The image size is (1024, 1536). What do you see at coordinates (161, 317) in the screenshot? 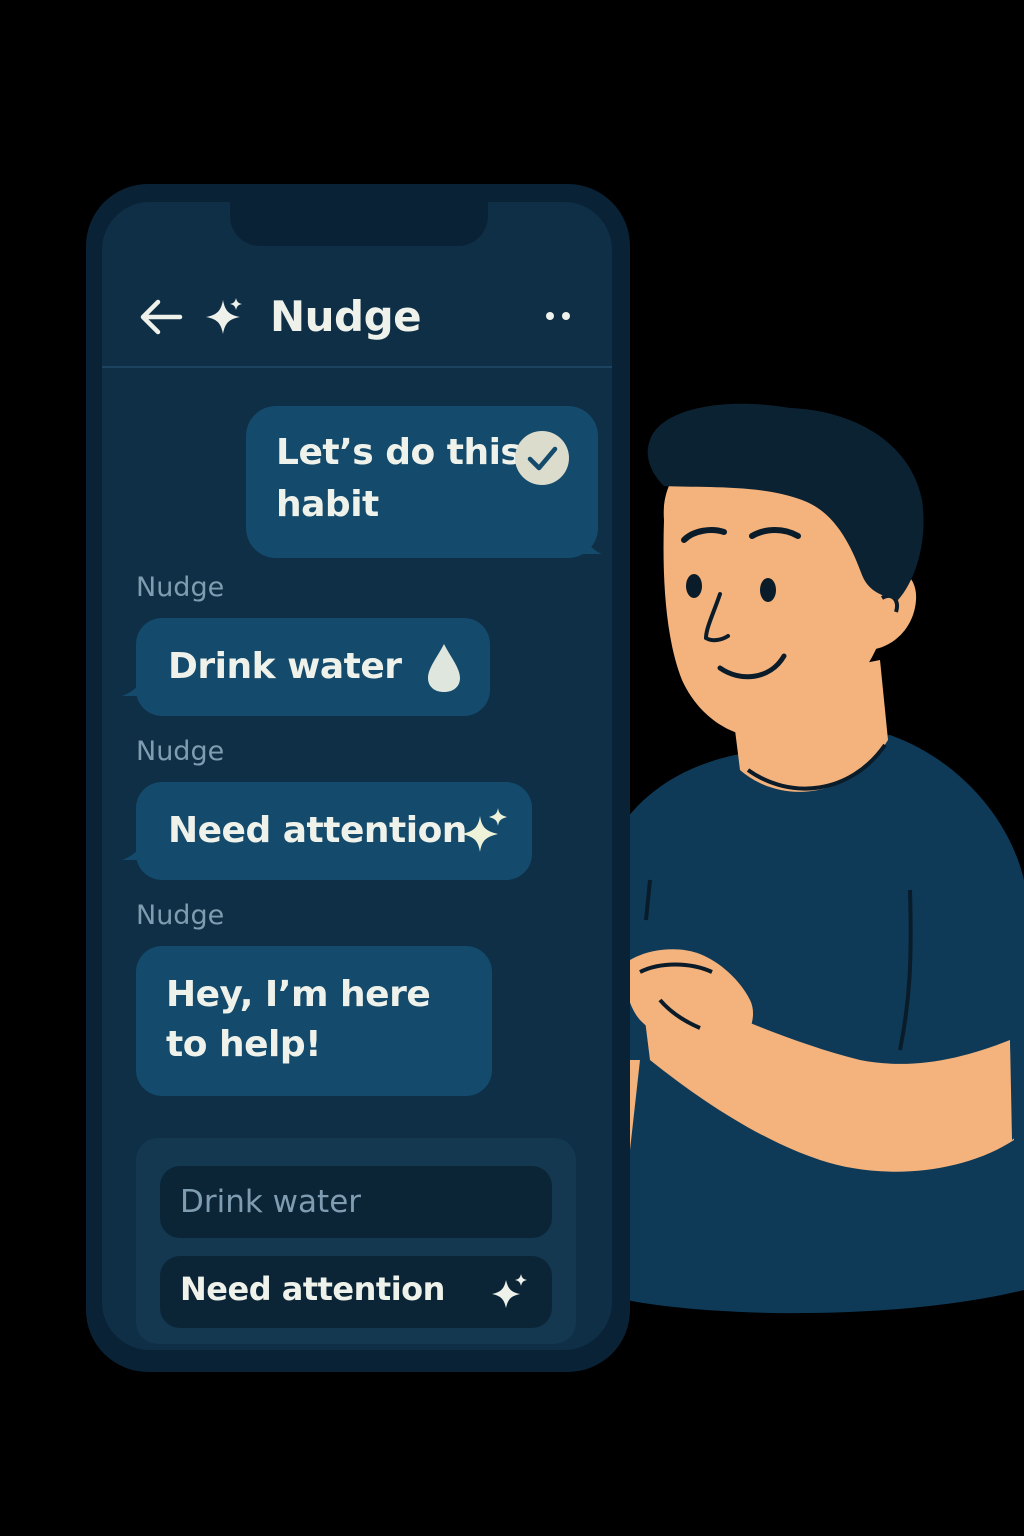
I see `back-arrow-icon` at bounding box center [161, 317].